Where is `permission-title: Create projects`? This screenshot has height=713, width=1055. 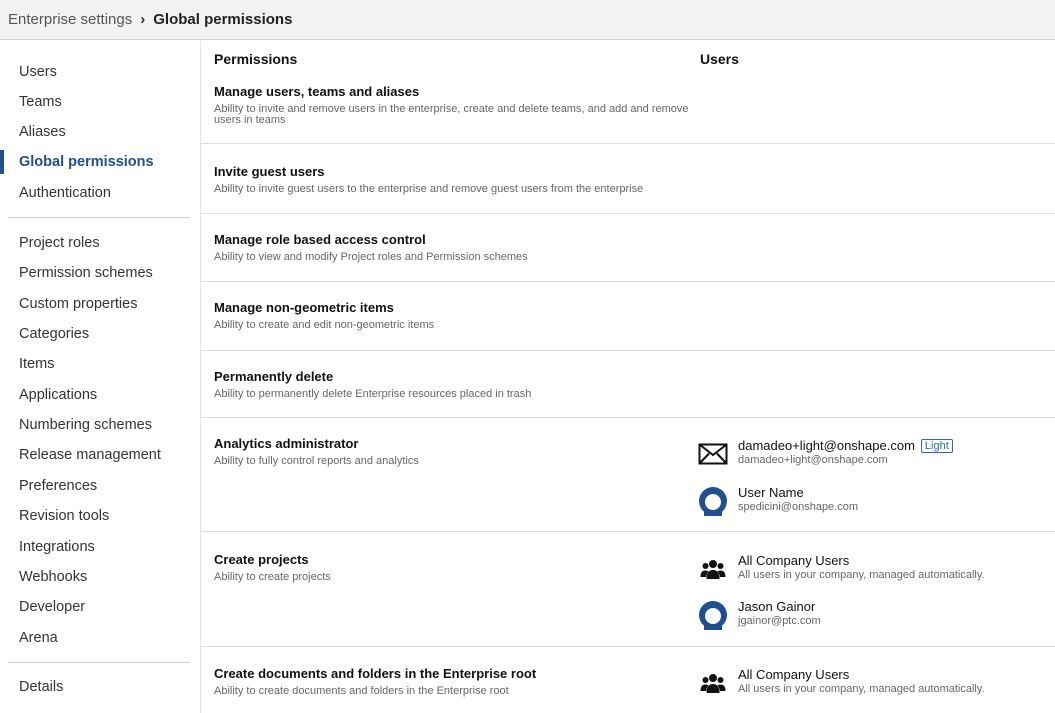
permission-title: Create projects is located at coordinates (261, 559).